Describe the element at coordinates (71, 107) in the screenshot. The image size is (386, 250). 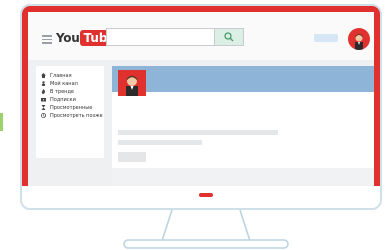
I see `sidebar-item-label: Просмотренные` at that location.